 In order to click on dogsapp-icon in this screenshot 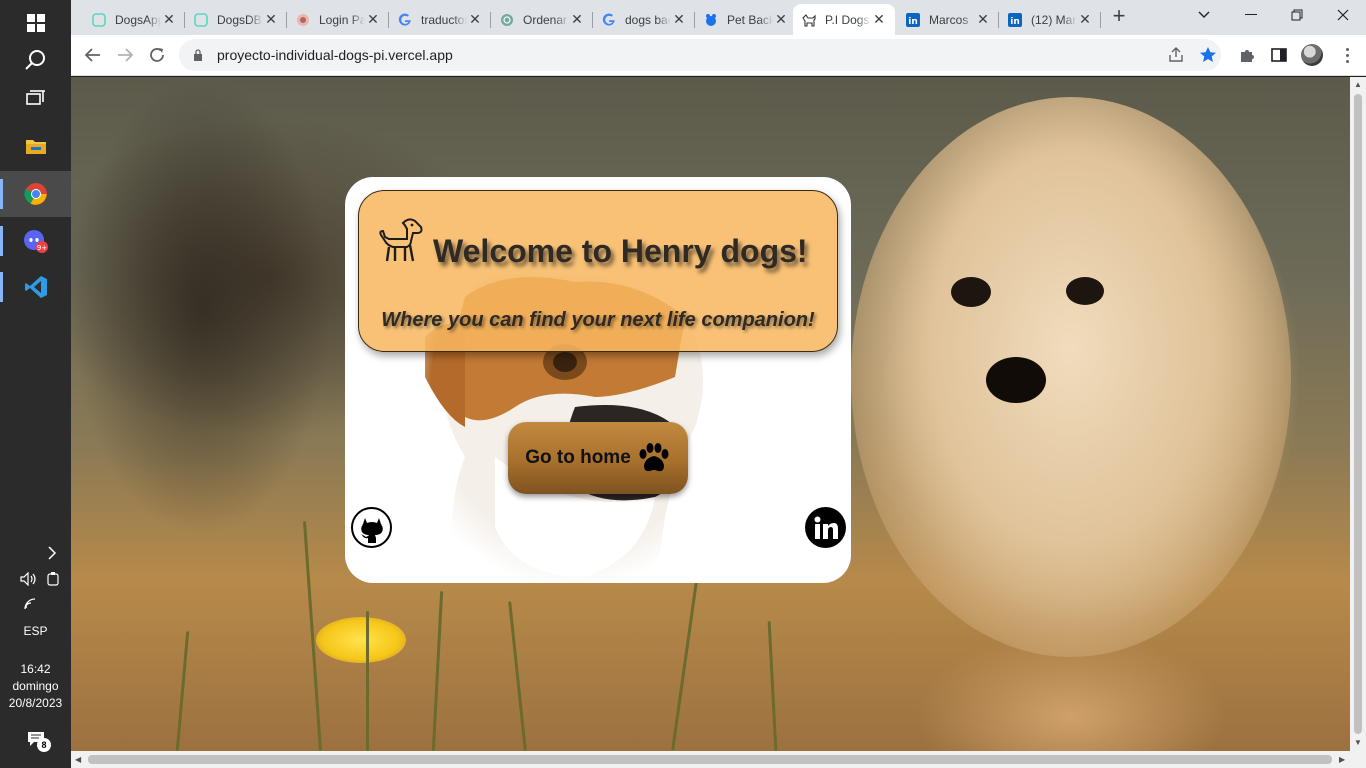, I will do `click(201, 20)`.